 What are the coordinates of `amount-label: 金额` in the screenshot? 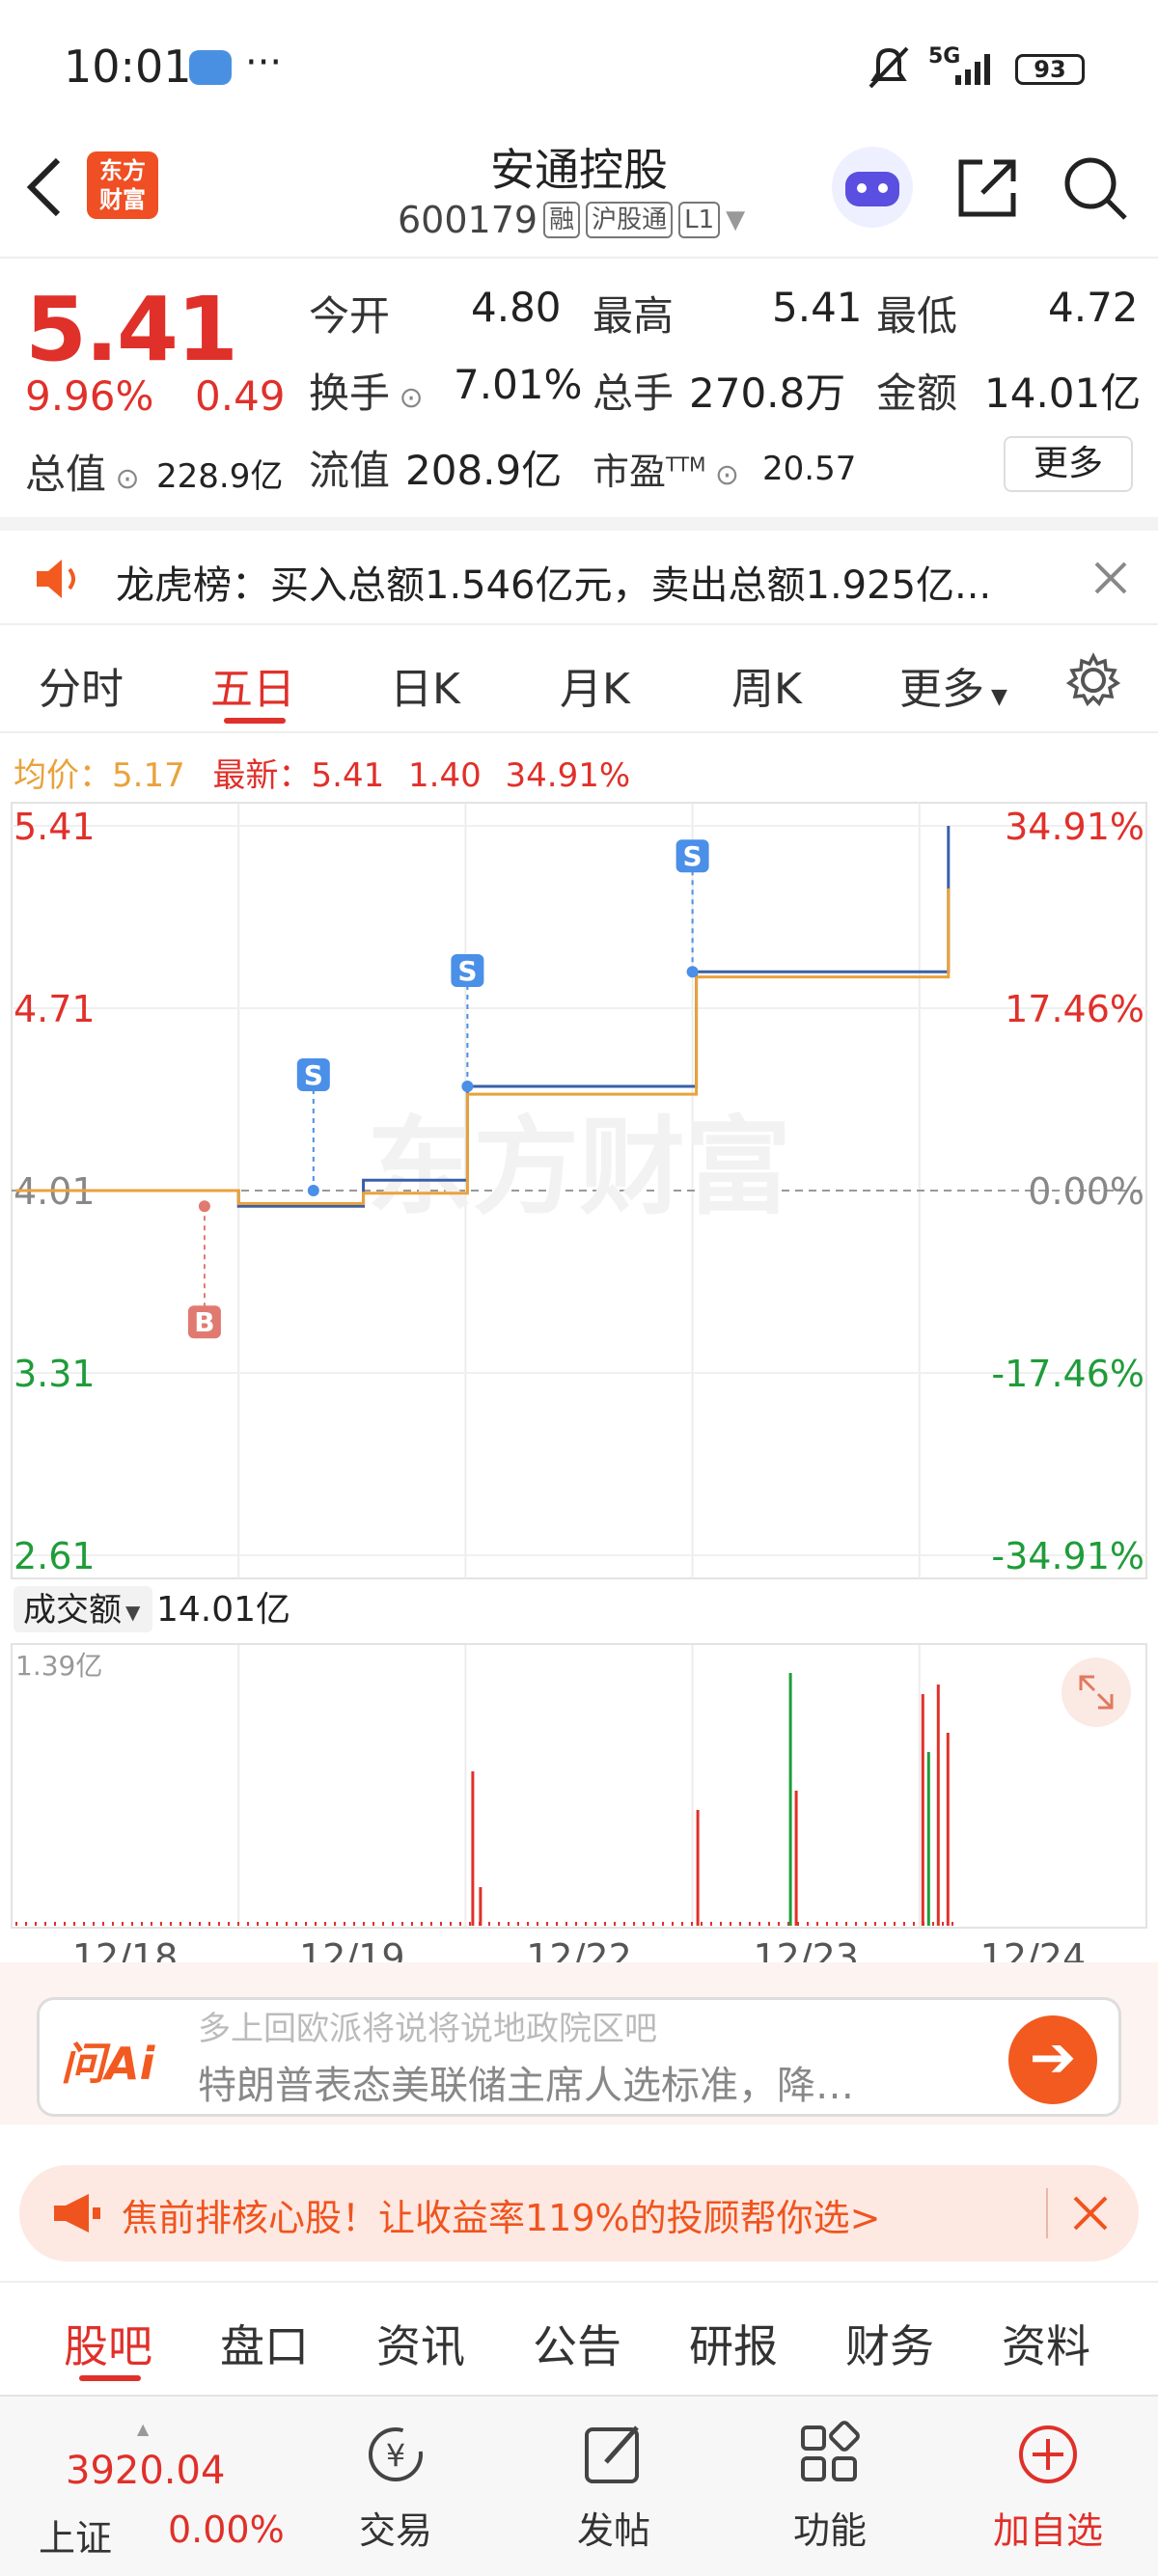 It's located at (917, 394).